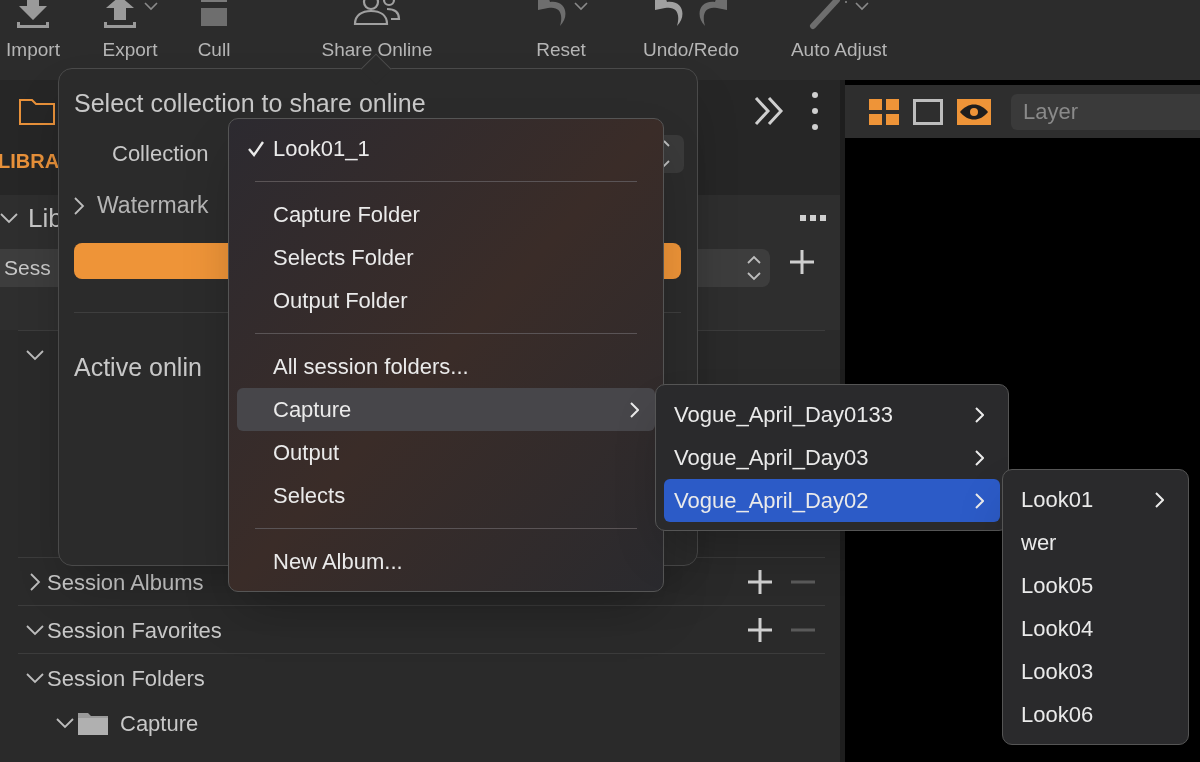  What do you see at coordinates (214, 40) in the screenshot?
I see `toolbar-button: Cull` at bounding box center [214, 40].